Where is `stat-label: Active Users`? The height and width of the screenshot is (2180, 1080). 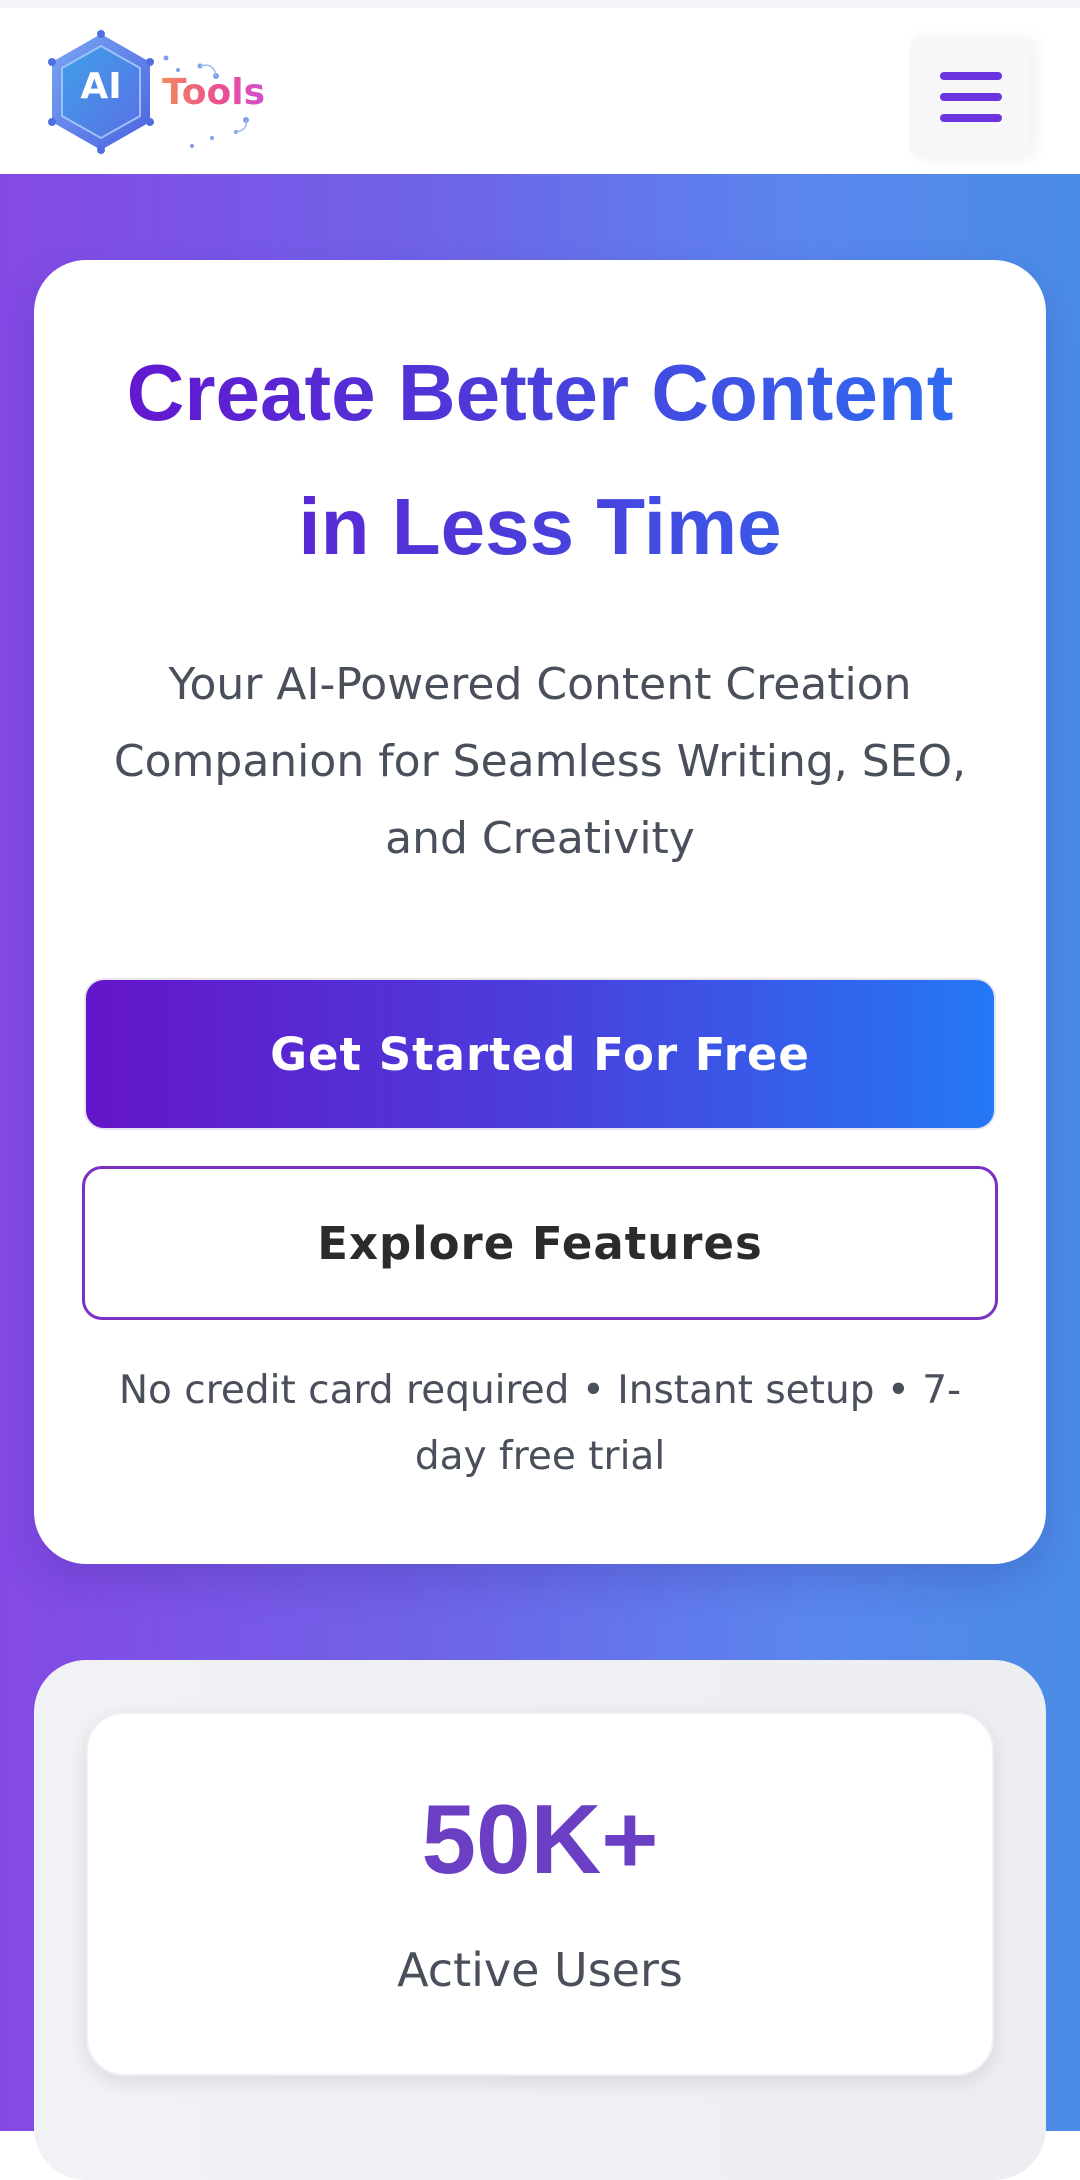 stat-label: Active Users is located at coordinates (540, 1970).